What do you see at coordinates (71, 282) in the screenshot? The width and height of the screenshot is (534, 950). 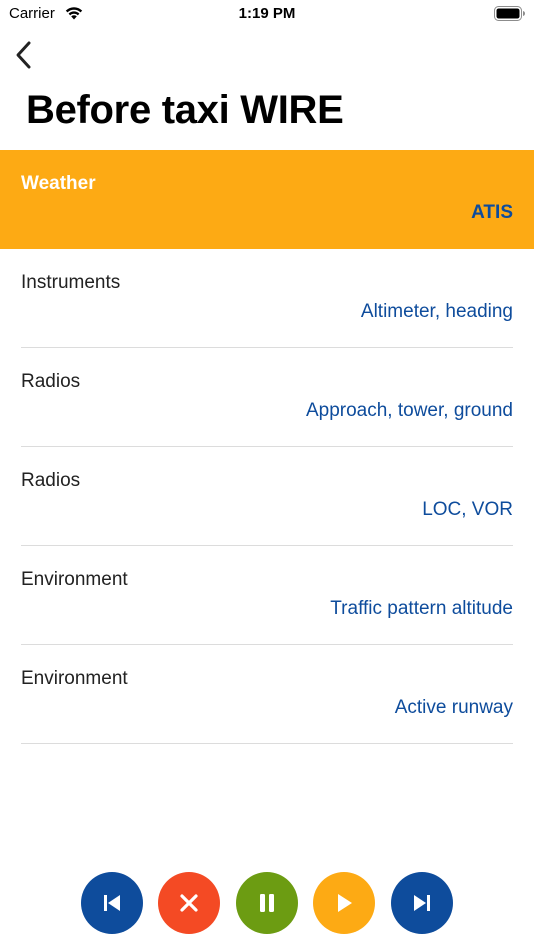 I see `item-category: Instruments` at bounding box center [71, 282].